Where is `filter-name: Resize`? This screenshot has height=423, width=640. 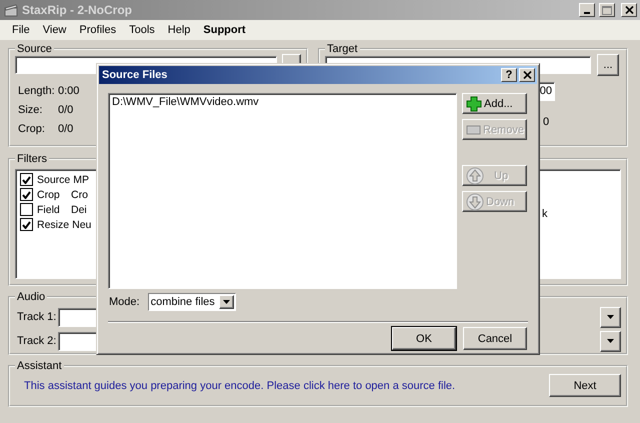 filter-name: Resize is located at coordinates (53, 224).